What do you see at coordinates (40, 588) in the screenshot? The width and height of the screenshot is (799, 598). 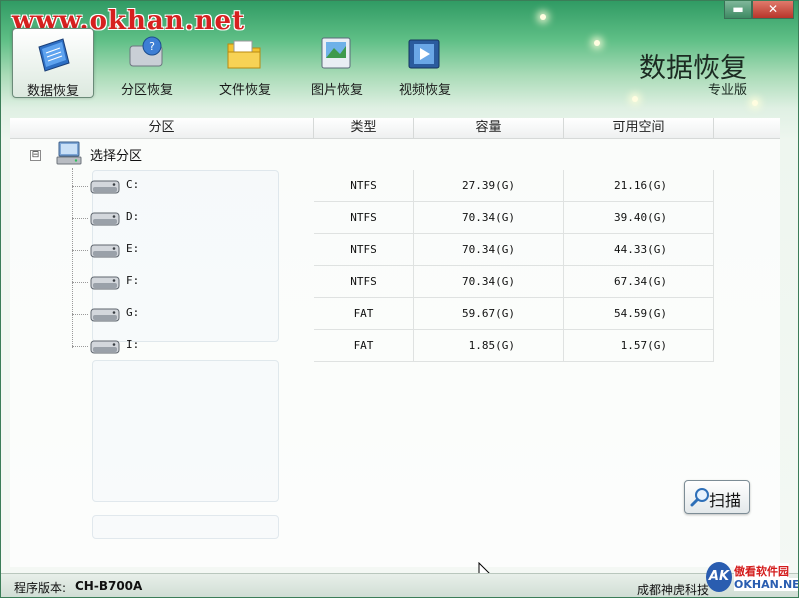 I see `version-label: 程序版本:` at bounding box center [40, 588].